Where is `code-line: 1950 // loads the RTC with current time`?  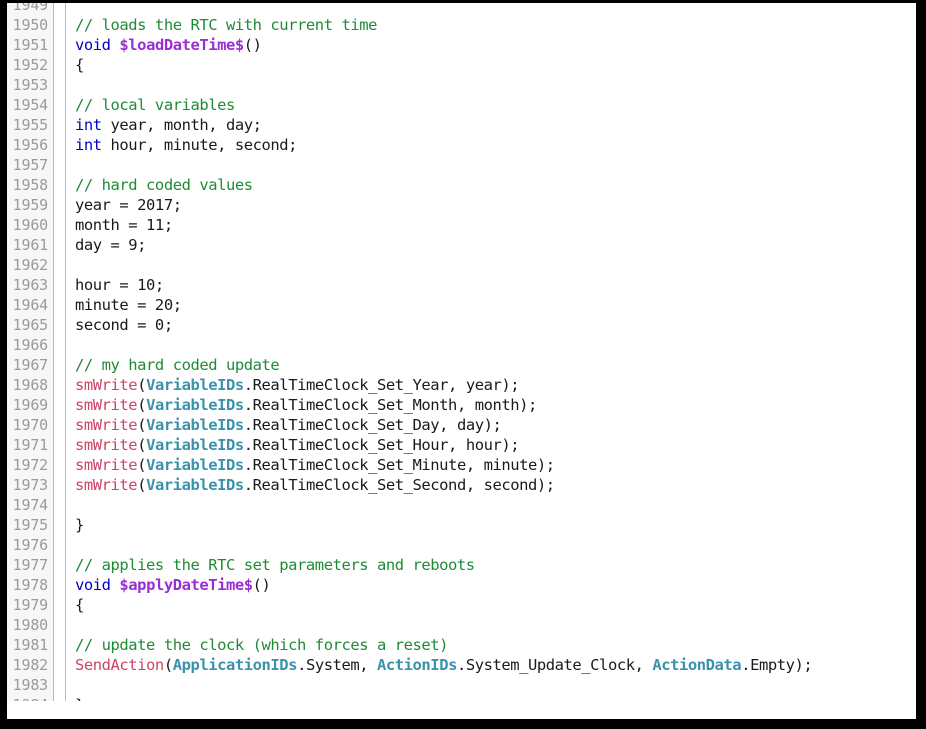 code-line: 1950 // loads the RTC with current time is located at coordinates (461, 25).